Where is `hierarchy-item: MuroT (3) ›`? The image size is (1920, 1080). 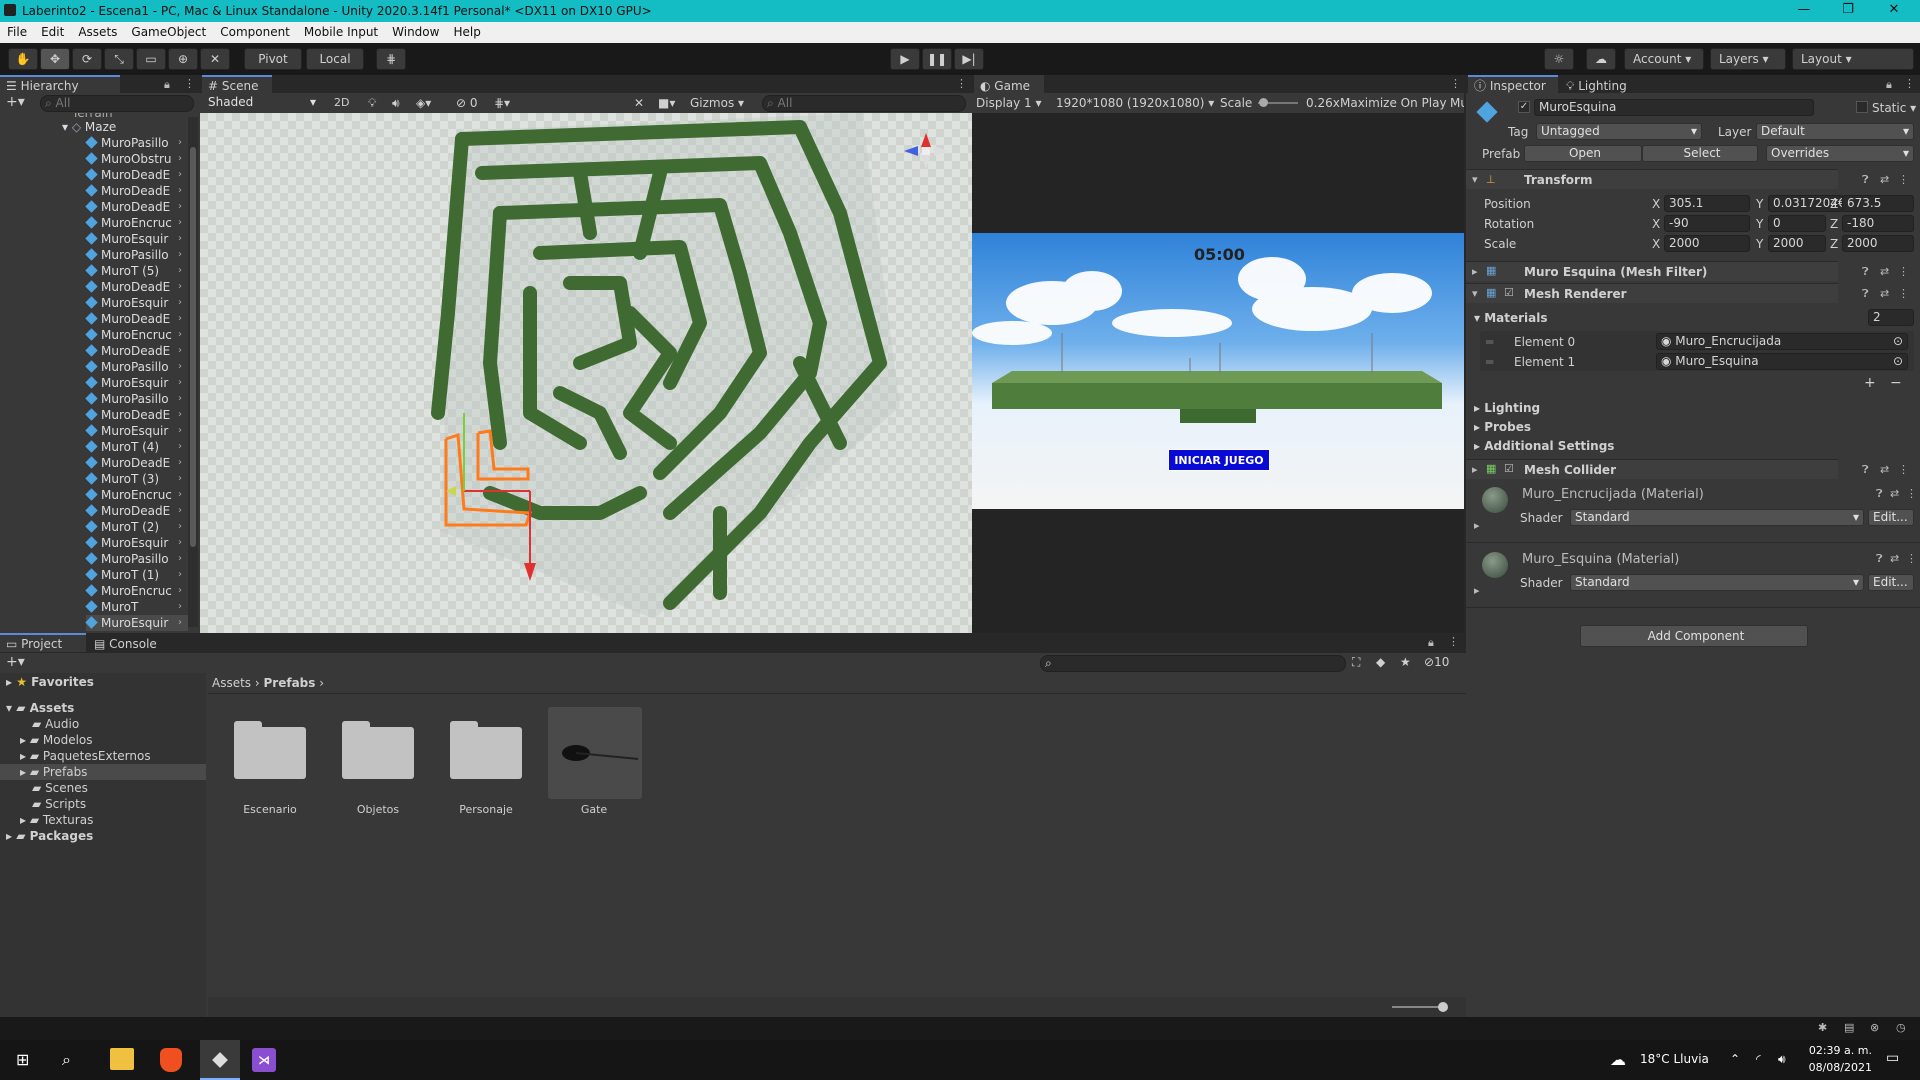 hierarchy-item: MuroT (3) › is located at coordinates (136, 479).